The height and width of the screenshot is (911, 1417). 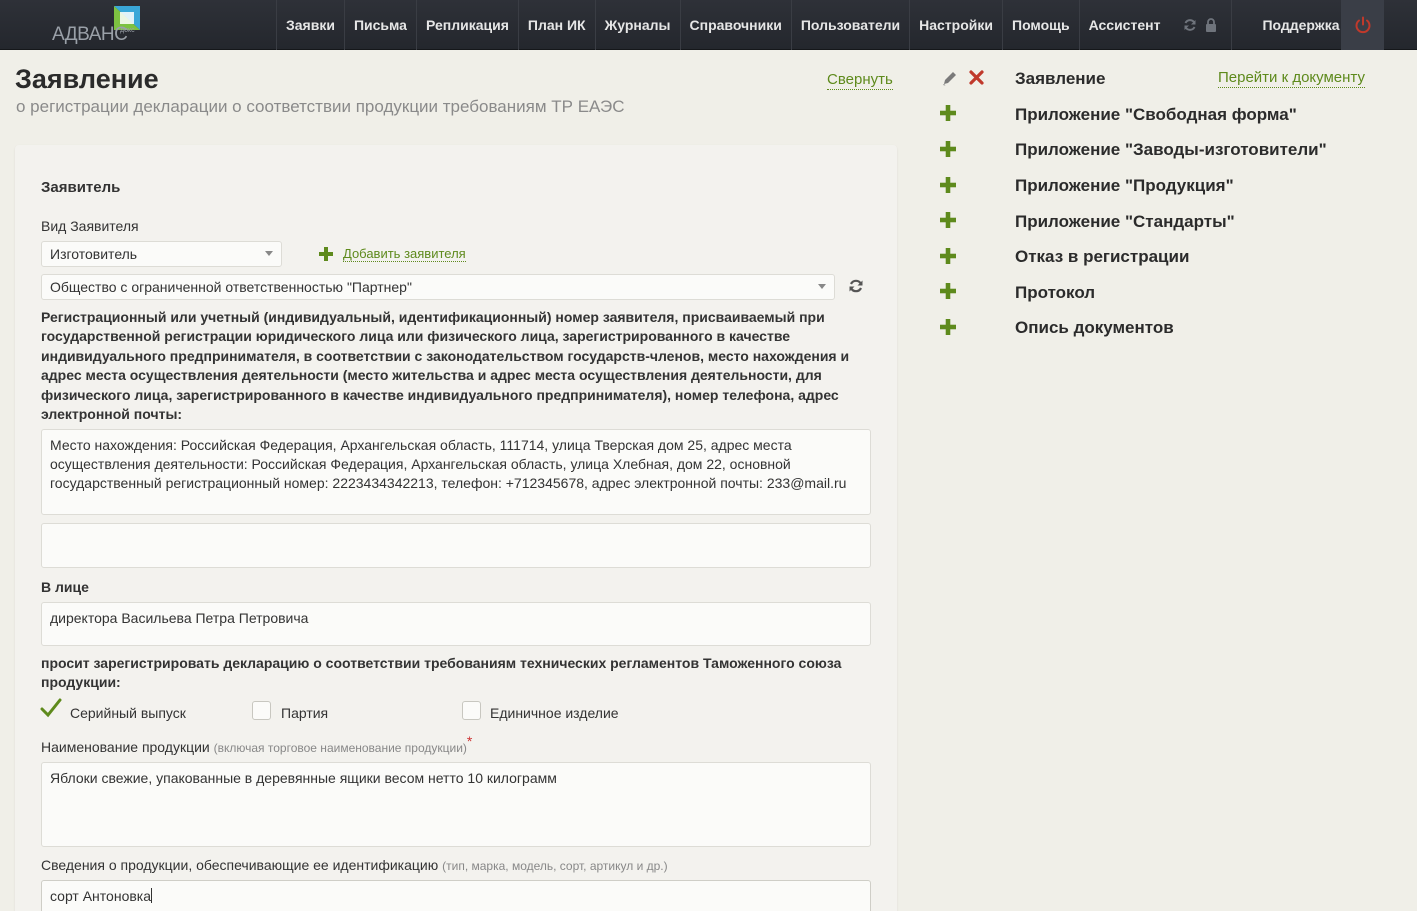 What do you see at coordinates (1124, 186) in the screenshot?
I see `sidebar-item-products: Приложение "Продукция"` at bounding box center [1124, 186].